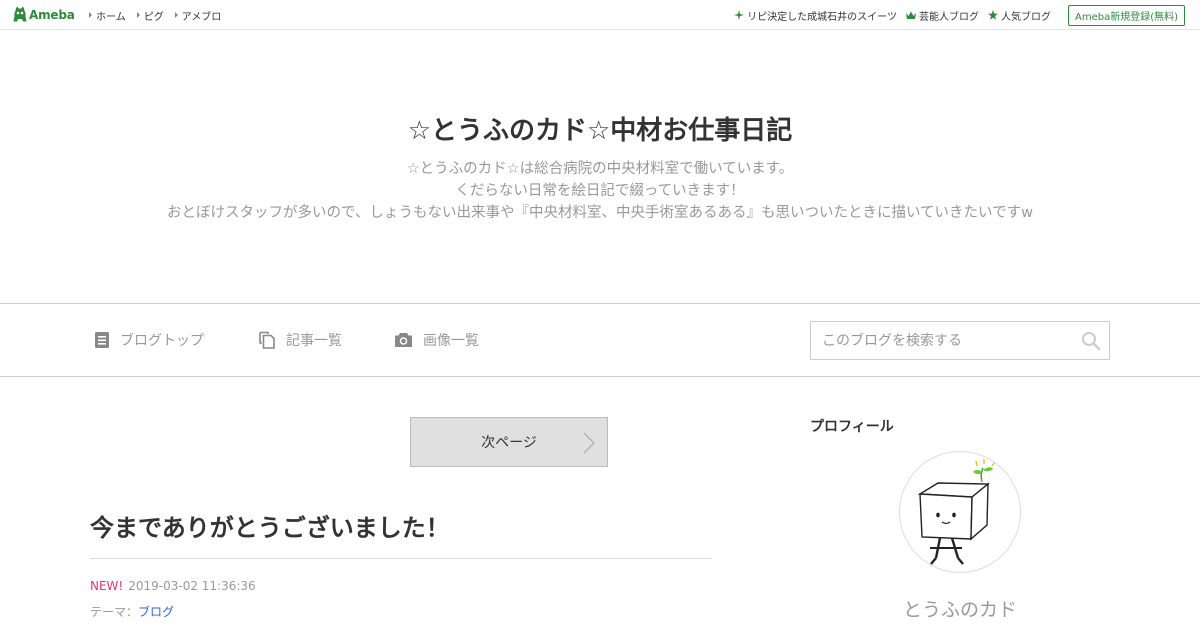 The width and height of the screenshot is (1200, 630). Describe the element at coordinates (600, 128) in the screenshot. I see `blog-title: ☆とうふのカド☆中材お仕事日記` at that location.